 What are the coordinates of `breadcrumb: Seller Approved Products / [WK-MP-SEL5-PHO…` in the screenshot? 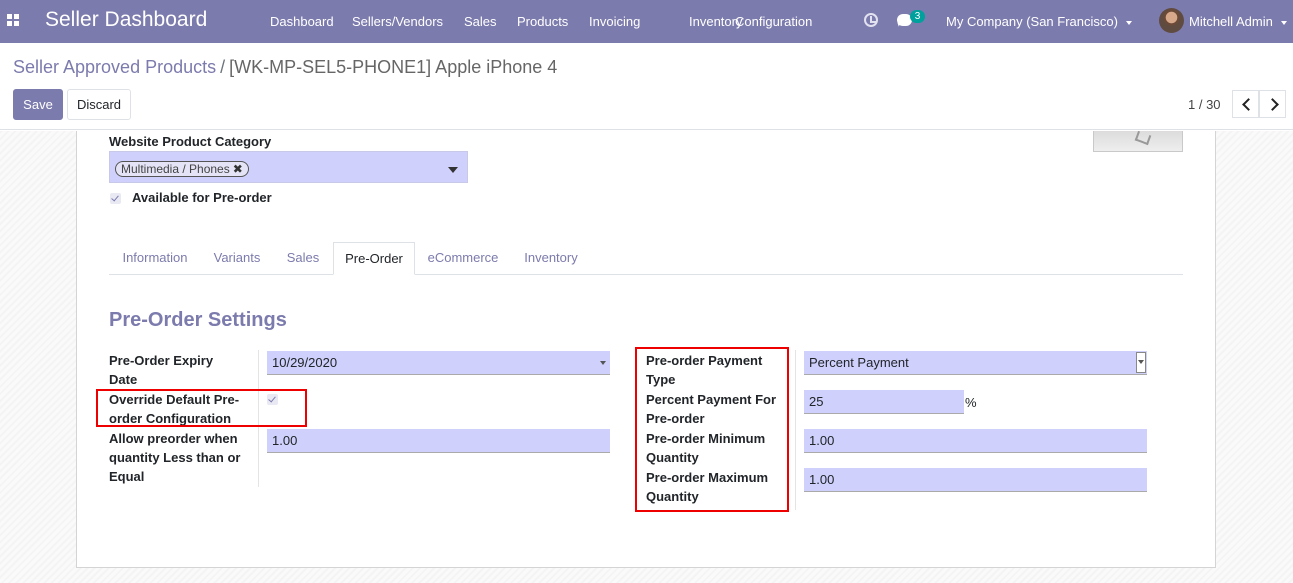 It's located at (285, 67).